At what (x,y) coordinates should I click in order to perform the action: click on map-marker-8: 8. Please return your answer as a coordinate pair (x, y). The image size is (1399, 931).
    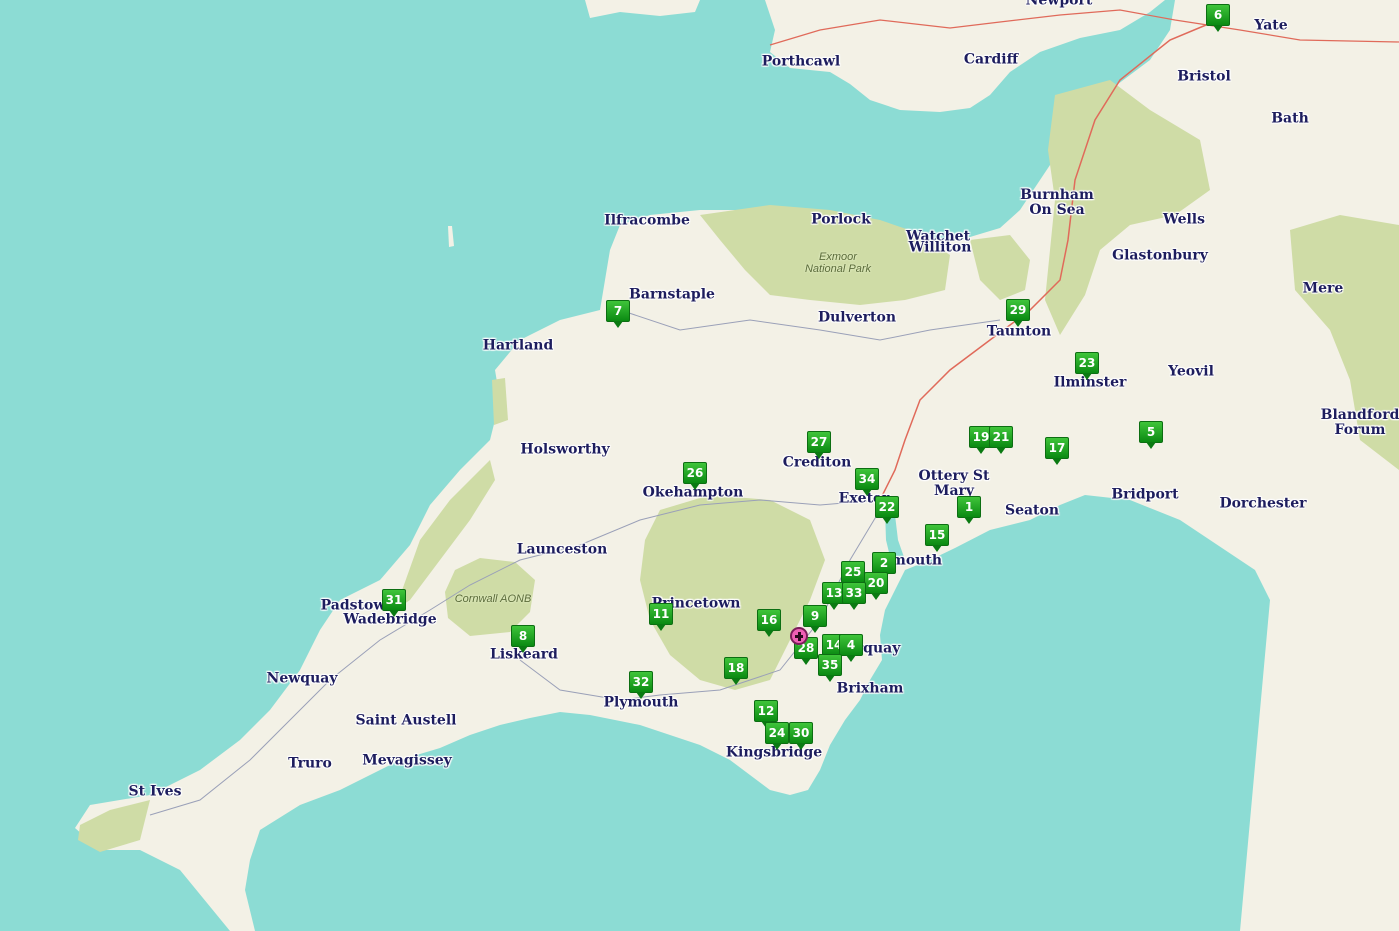
    Looking at the image, I should click on (523, 639).